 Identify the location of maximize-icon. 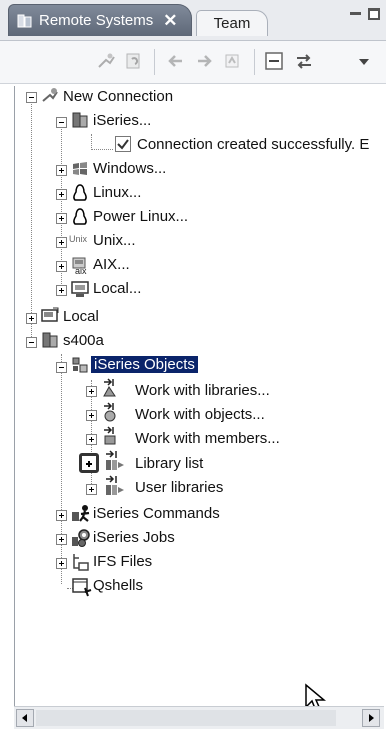
(374, 14).